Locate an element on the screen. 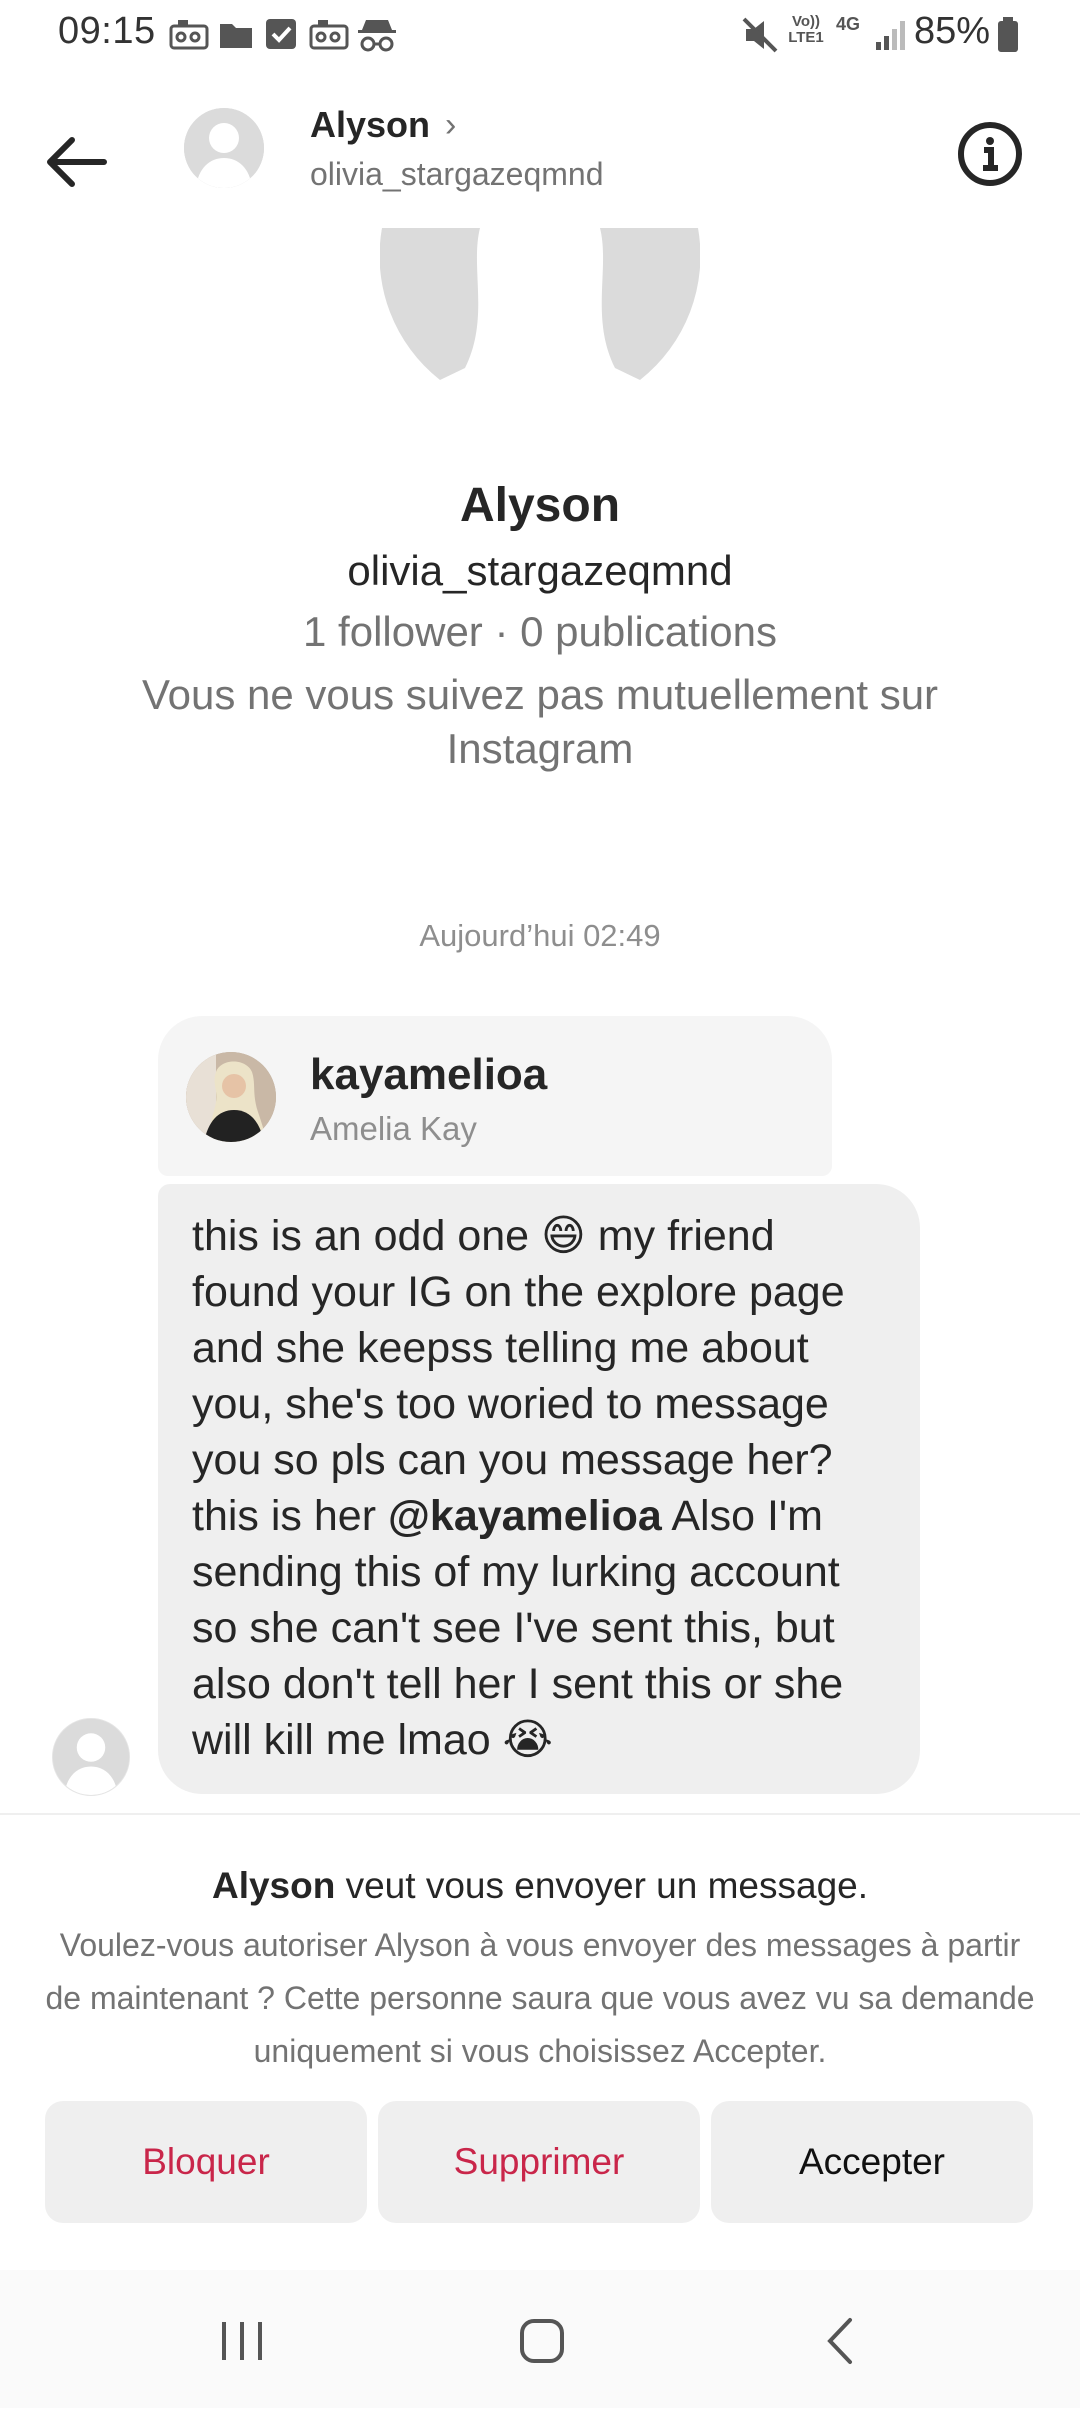 The height and width of the screenshot is (2410, 1080). header-avatar is located at coordinates (224, 148).